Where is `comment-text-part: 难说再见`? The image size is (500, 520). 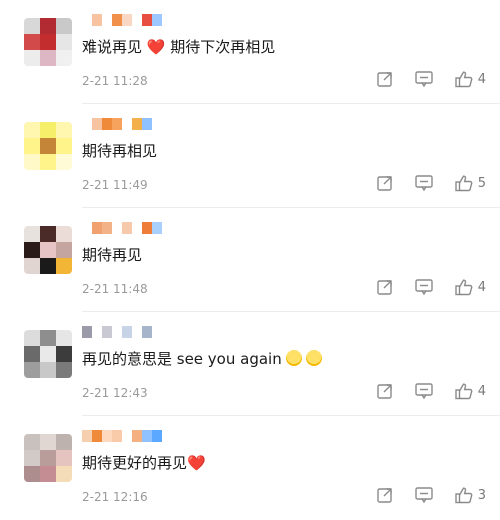 comment-text-part: 难说再见 is located at coordinates (114, 47).